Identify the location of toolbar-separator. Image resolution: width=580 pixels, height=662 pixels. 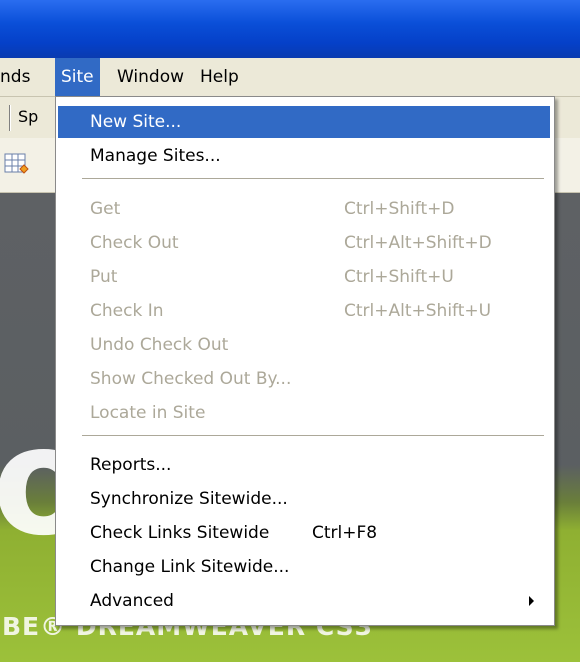
(10, 118).